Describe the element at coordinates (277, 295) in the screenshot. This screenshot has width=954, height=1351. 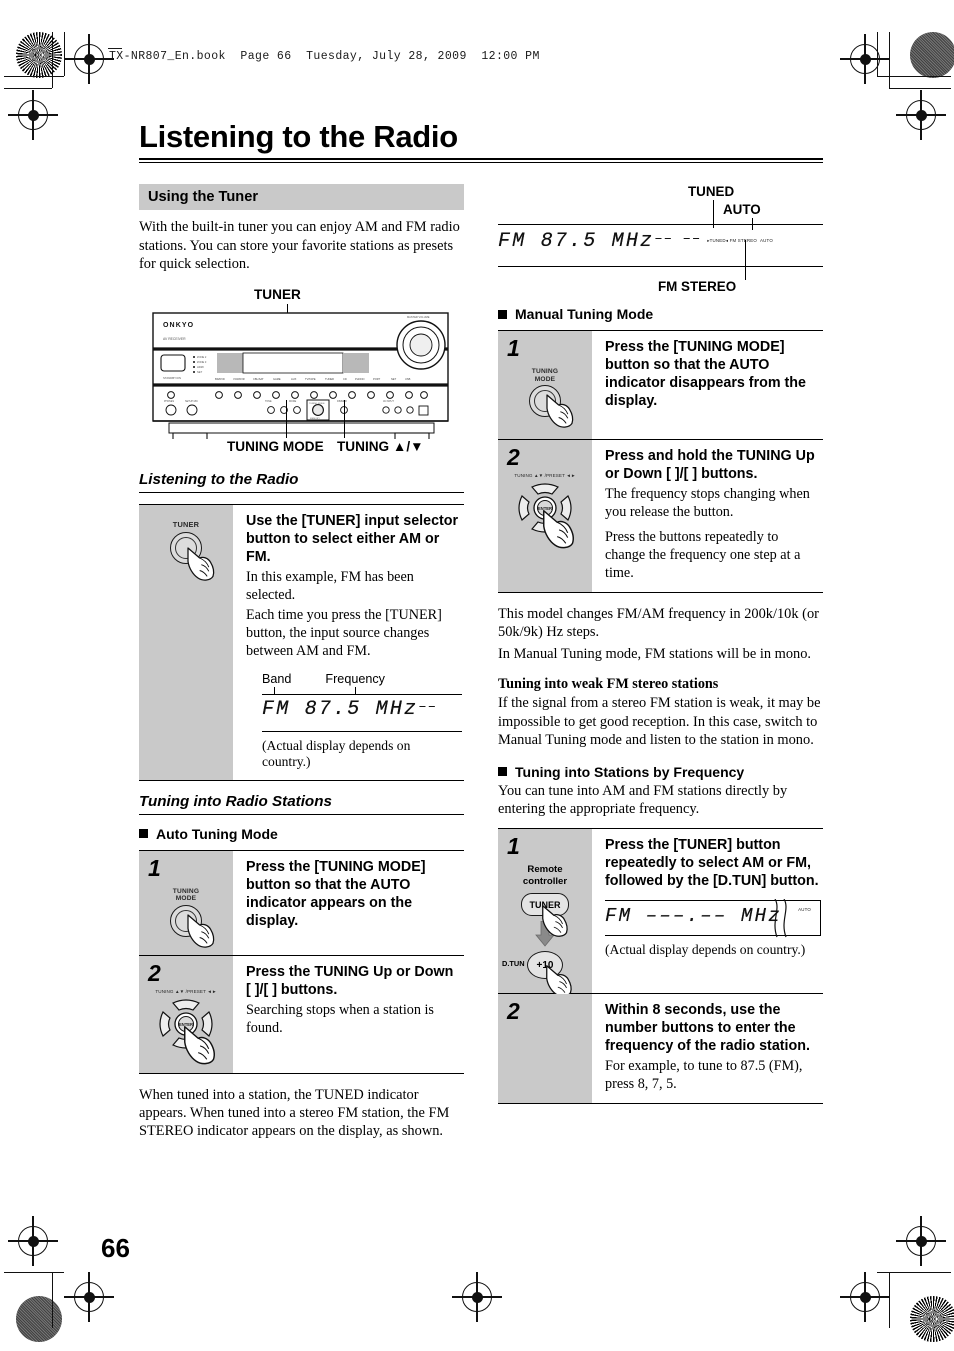
I see `callout-tuner: TUNER` at that location.